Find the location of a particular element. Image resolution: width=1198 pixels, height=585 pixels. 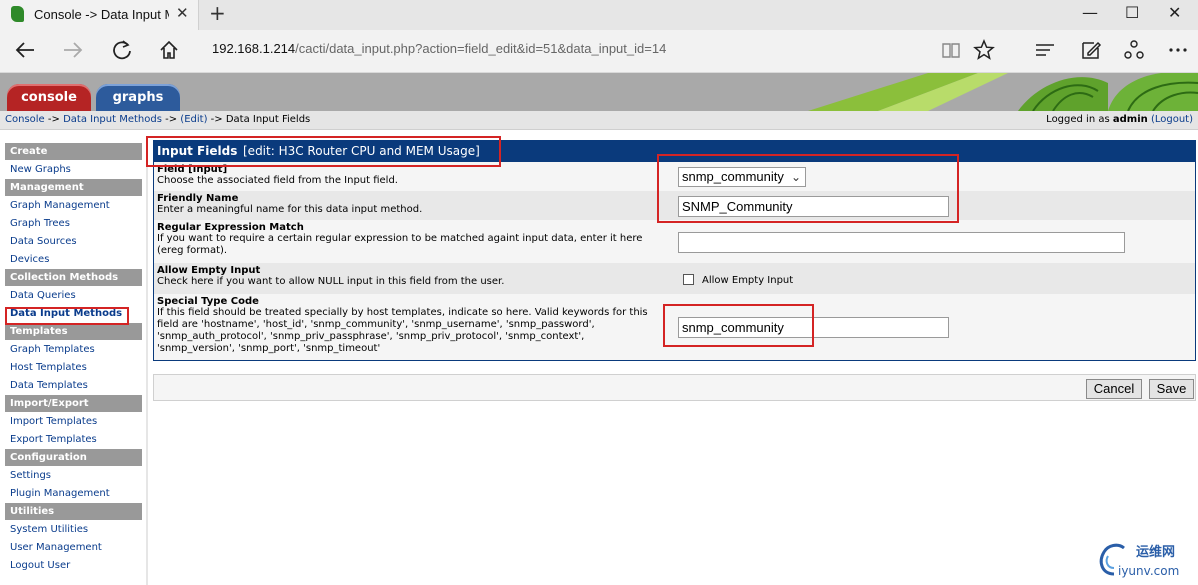

window-close-icon: ✕ is located at coordinates (1174, 12).